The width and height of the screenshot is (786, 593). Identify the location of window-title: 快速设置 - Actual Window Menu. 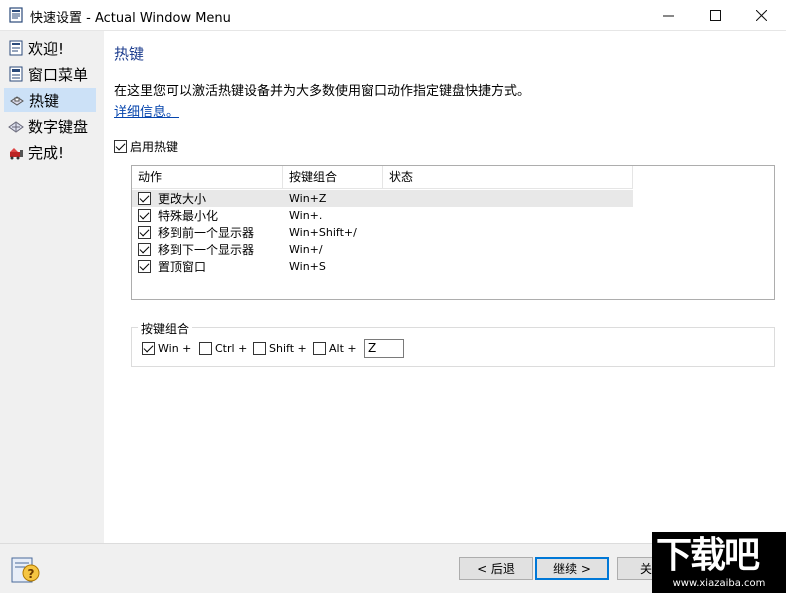
(130, 18).